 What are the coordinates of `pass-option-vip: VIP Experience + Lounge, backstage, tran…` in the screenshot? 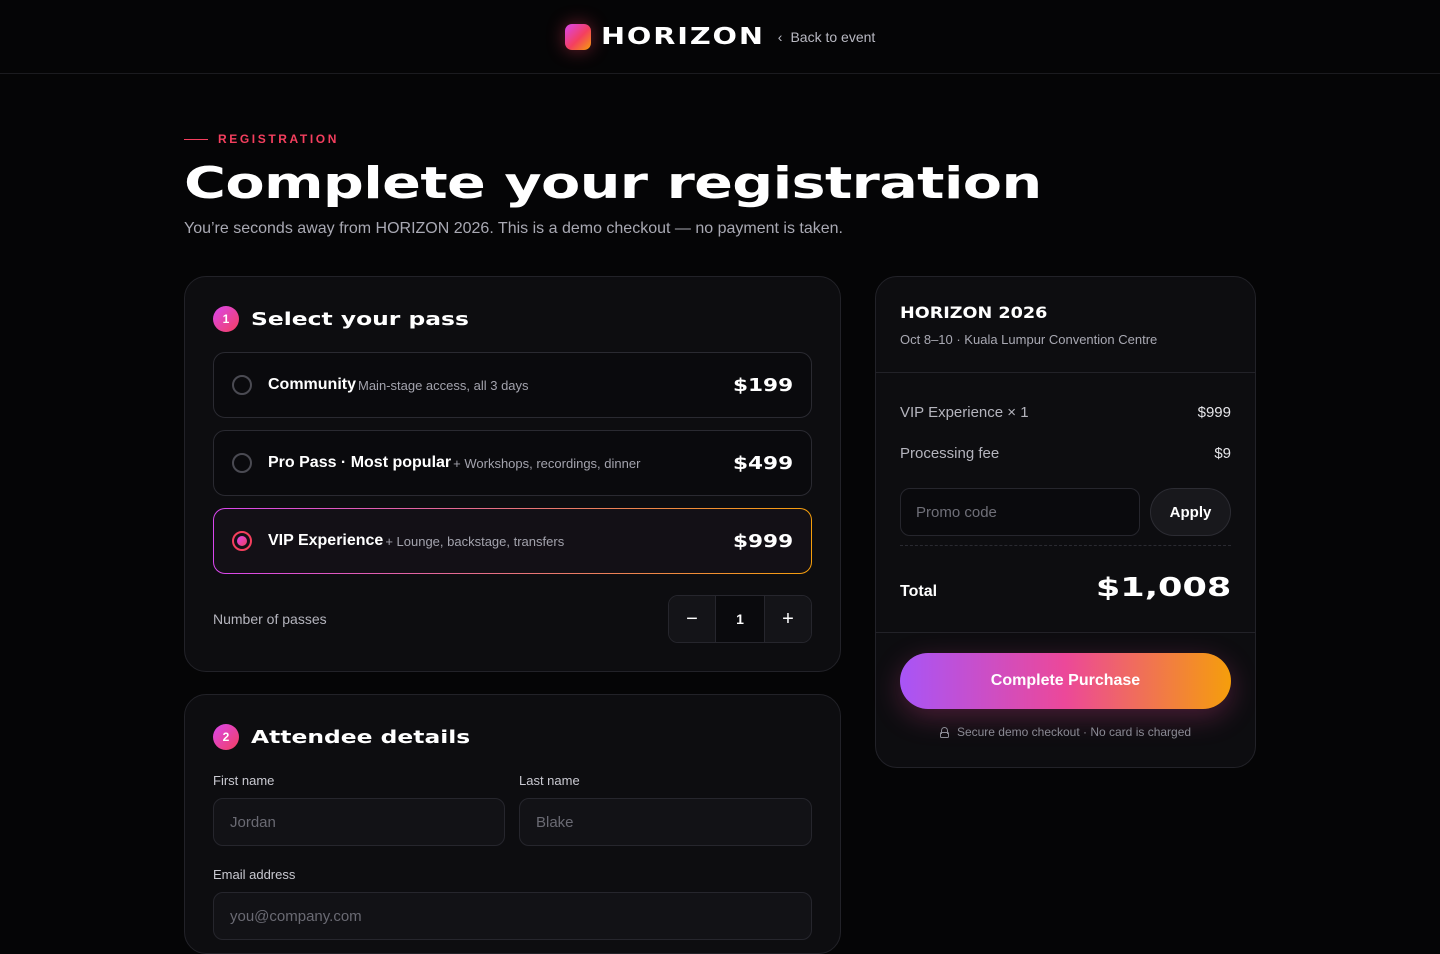 It's located at (512, 541).